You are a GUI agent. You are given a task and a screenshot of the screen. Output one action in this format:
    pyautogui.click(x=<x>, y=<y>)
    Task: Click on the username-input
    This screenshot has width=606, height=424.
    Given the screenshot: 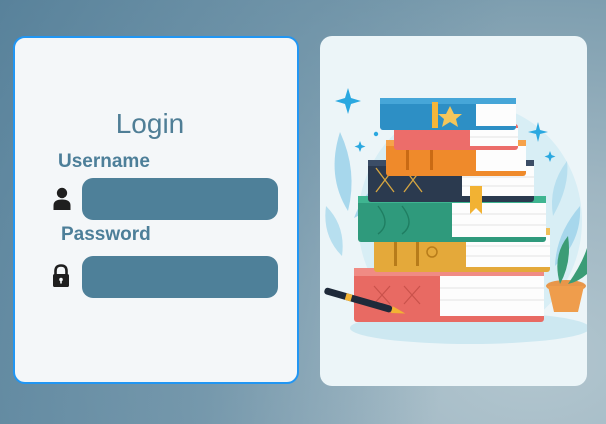 What is the action you would take?
    pyautogui.click(x=180, y=199)
    